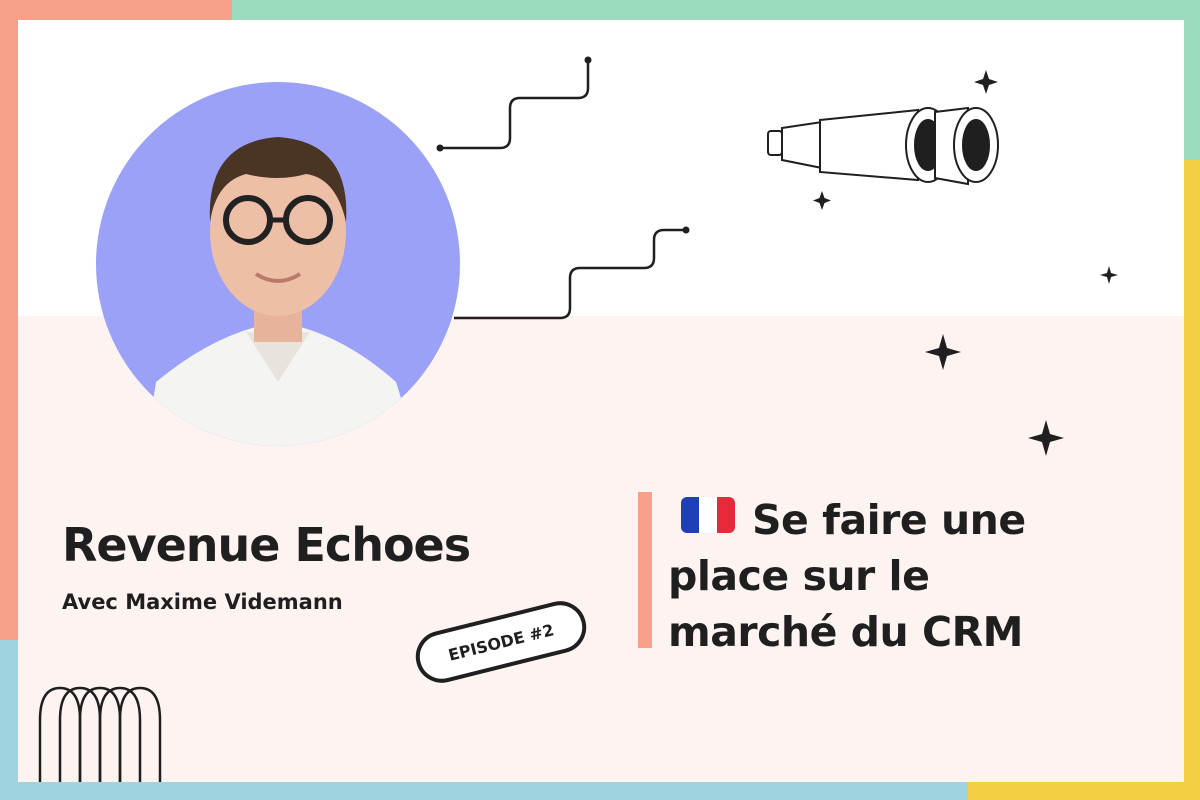 This screenshot has width=1200, height=800. What do you see at coordinates (100, 734) in the screenshot?
I see `arches-icon` at bounding box center [100, 734].